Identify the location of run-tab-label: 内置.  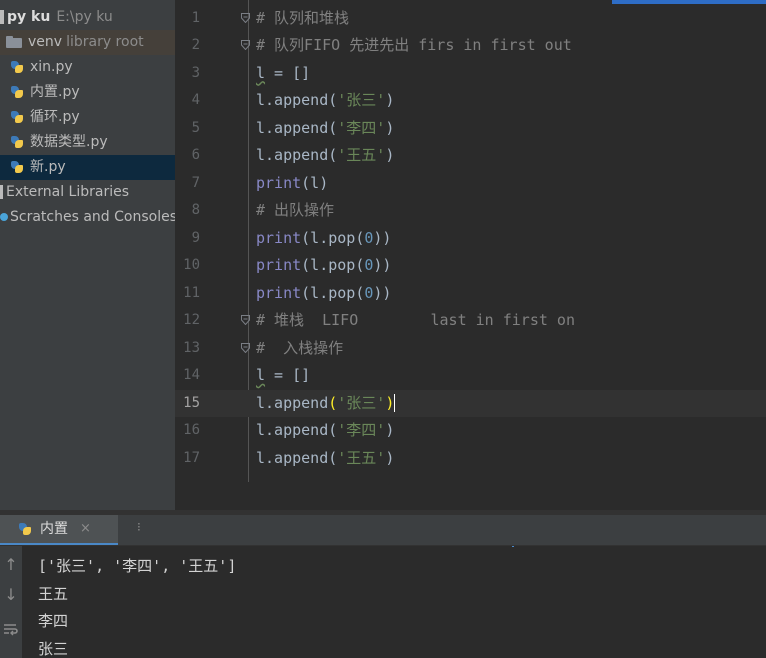
(54, 529).